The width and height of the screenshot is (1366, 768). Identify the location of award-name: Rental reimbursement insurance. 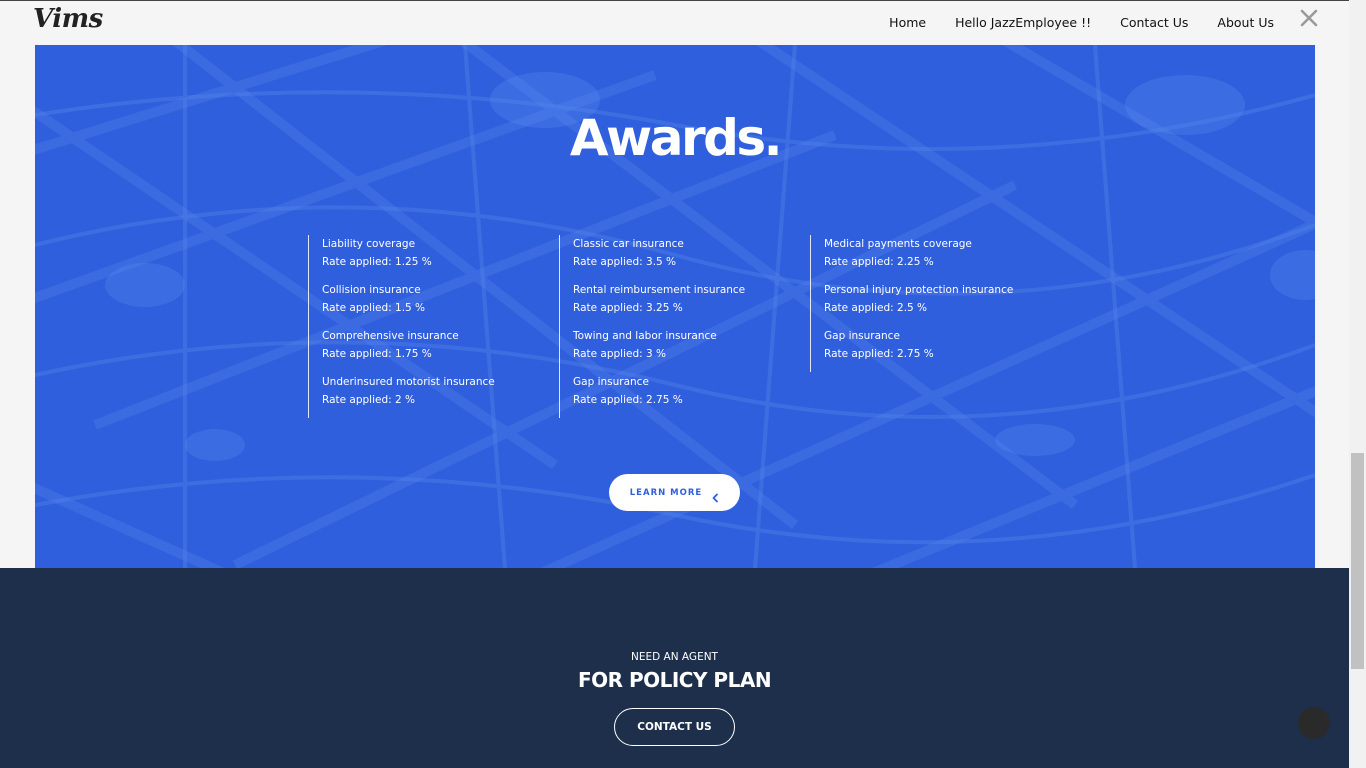
(659, 290).